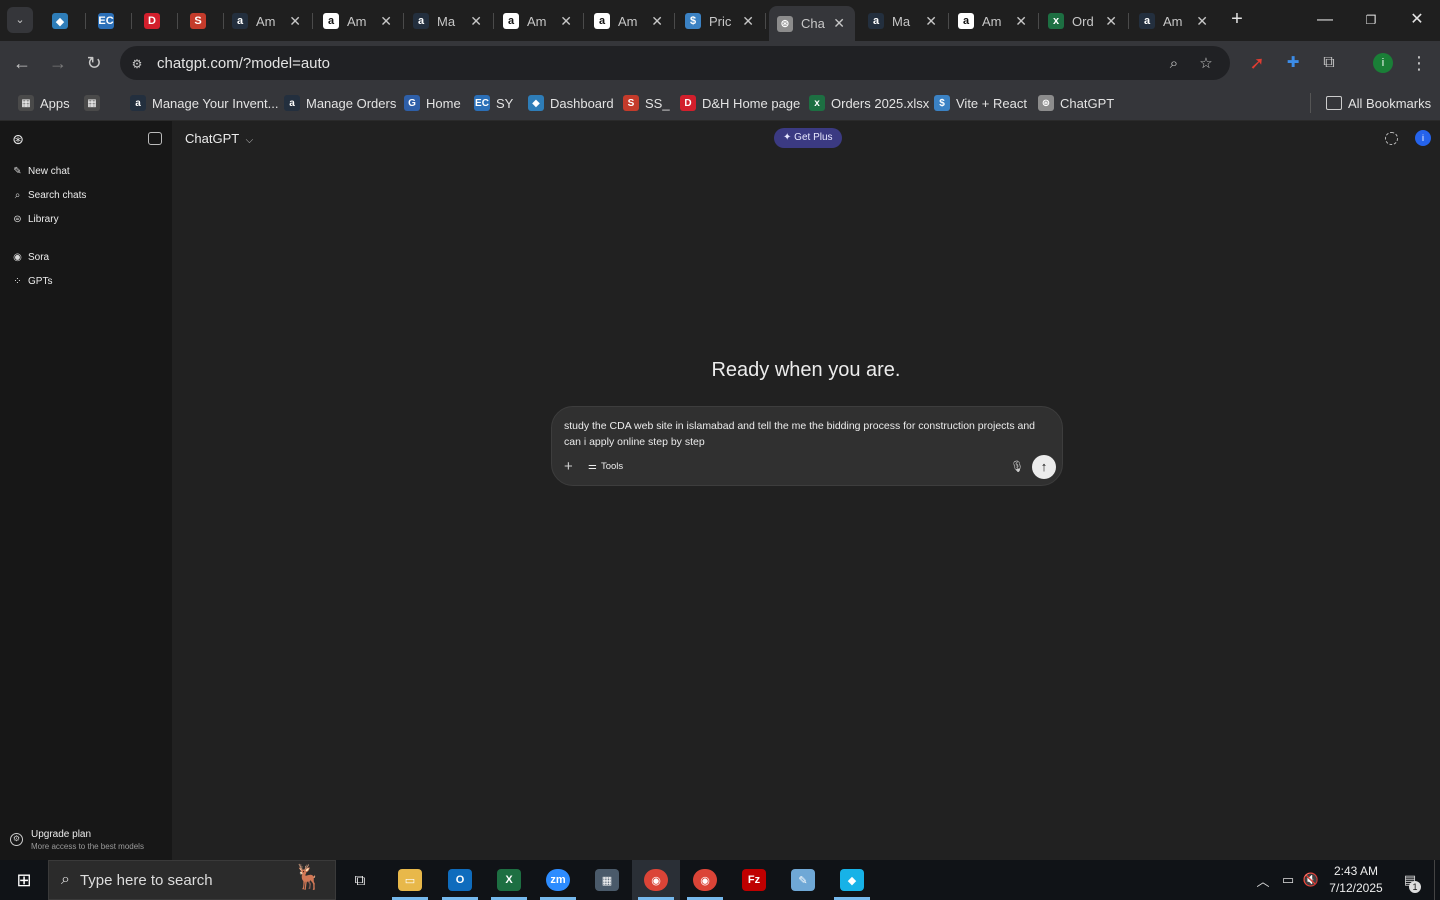 This screenshot has width=1440, height=900. I want to click on volume-muted-icon: 🔇, so click(1311, 880).